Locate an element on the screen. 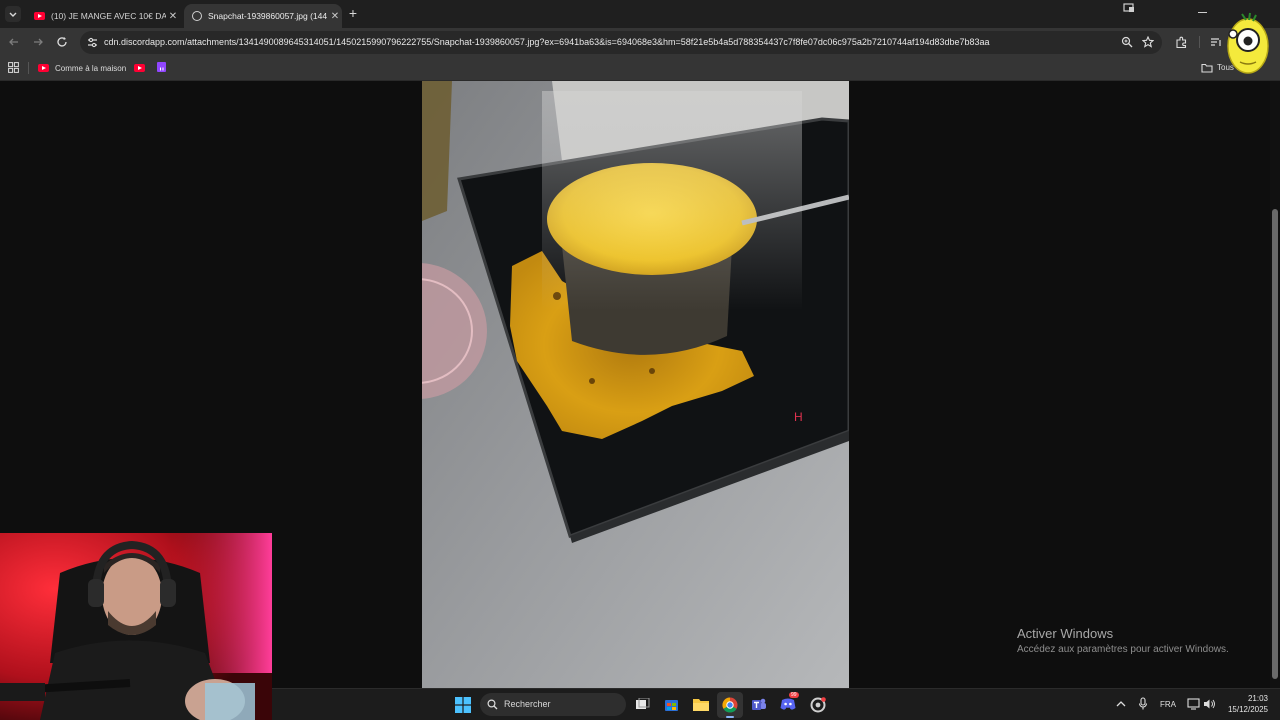  webcam-feed is located at coordinates (136, 626).